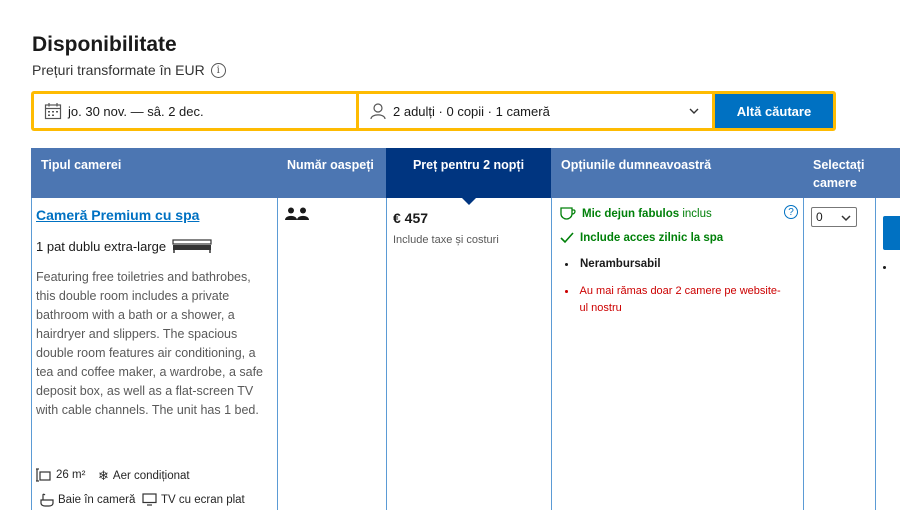 Image resolution: width=900 pixels, height=510 pixels. What do you see at coordinates (468, 176) in the screenshot?
I see `header-price: Preț pentru 2 nopți` at bounding box center [468, 176].